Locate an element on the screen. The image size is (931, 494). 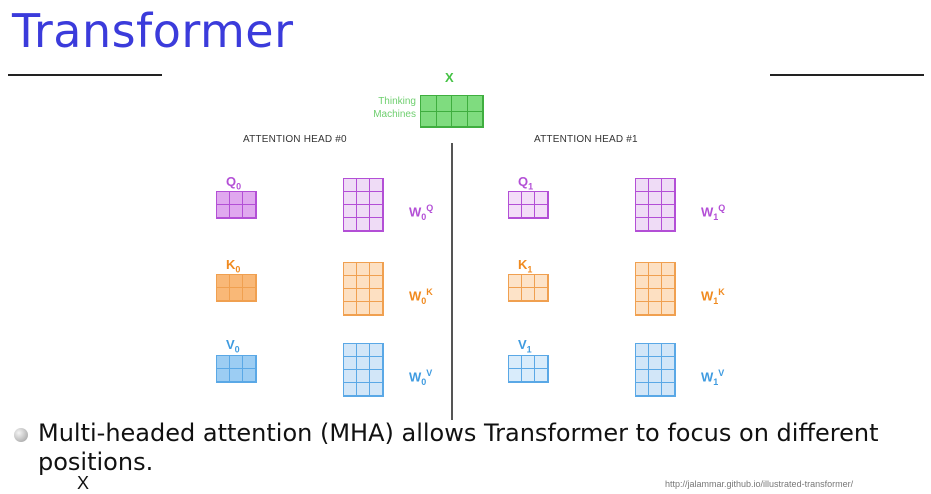
head-0-wk-matrix is located at coordinates (363, 289).